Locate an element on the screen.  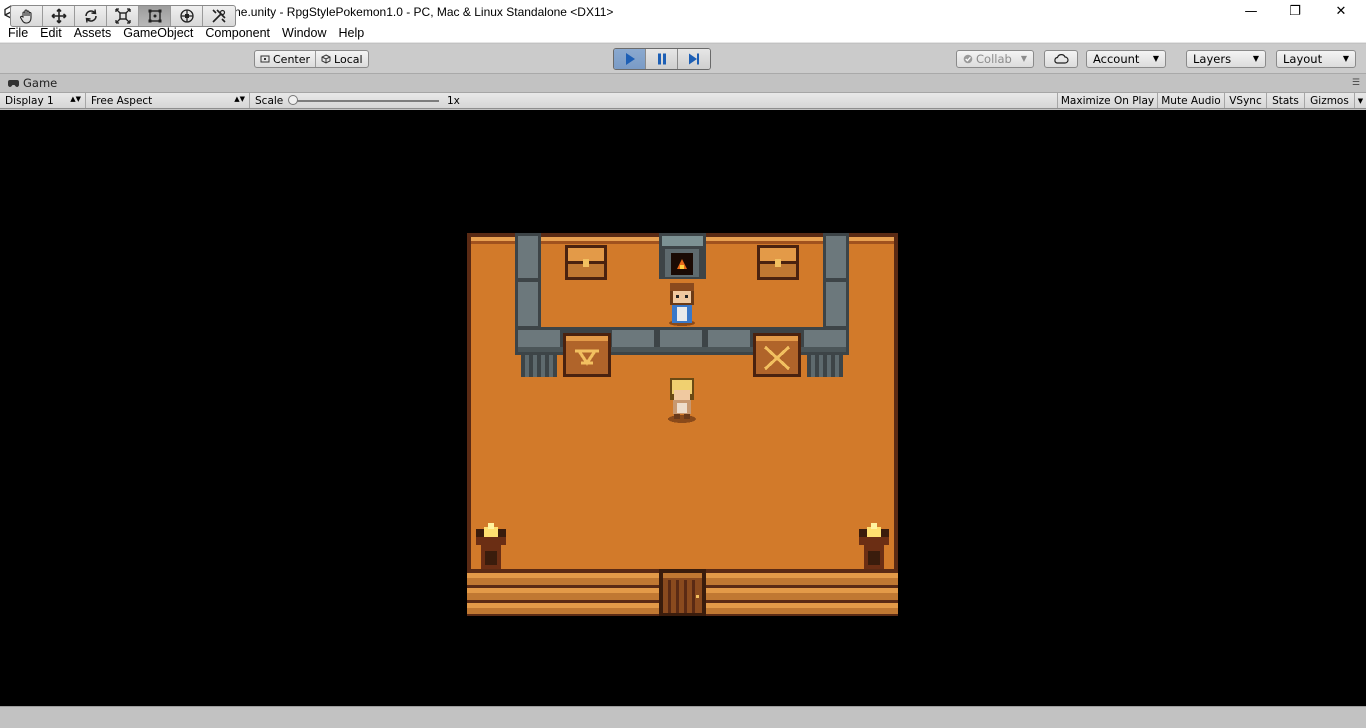
menu-help: Help is located at coordinates (351, 33).